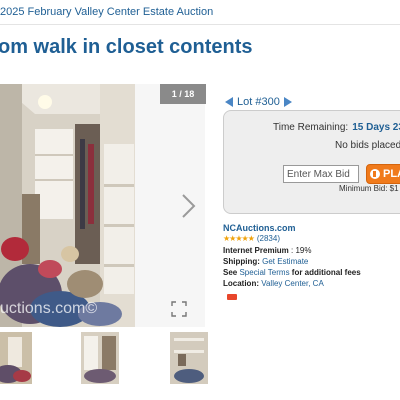 This screenshot has width=400, height=400. Describe the element at coordinates (49, 308) in the screenshot. I see `photo-watermark: uctions.com©` at that location.